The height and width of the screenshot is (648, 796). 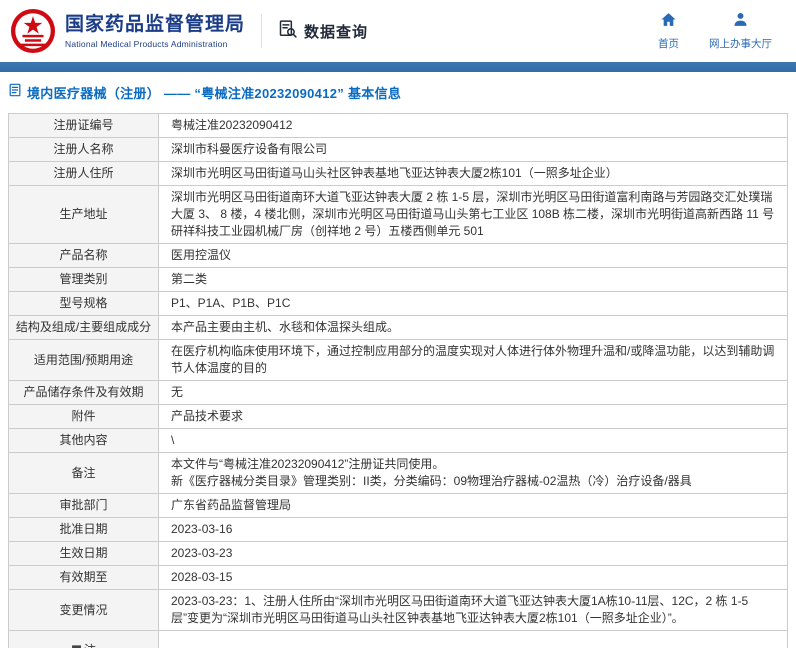 What do you see at coordinates (740, 44) in the screenshot?
I see `nav-online-hall-label: 网上办事大厅` at bounding box center [740, 44].